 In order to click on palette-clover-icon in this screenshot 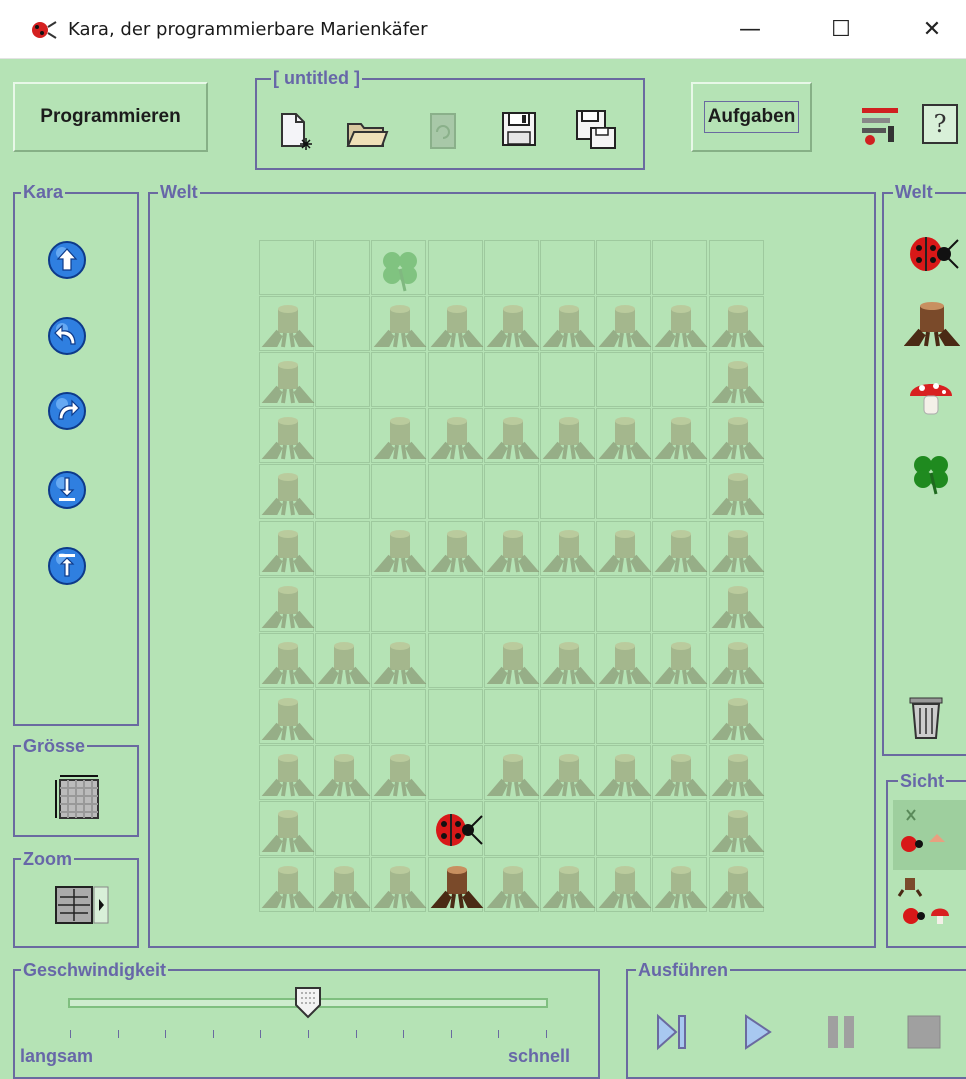, I will do `click(931, 473)`.